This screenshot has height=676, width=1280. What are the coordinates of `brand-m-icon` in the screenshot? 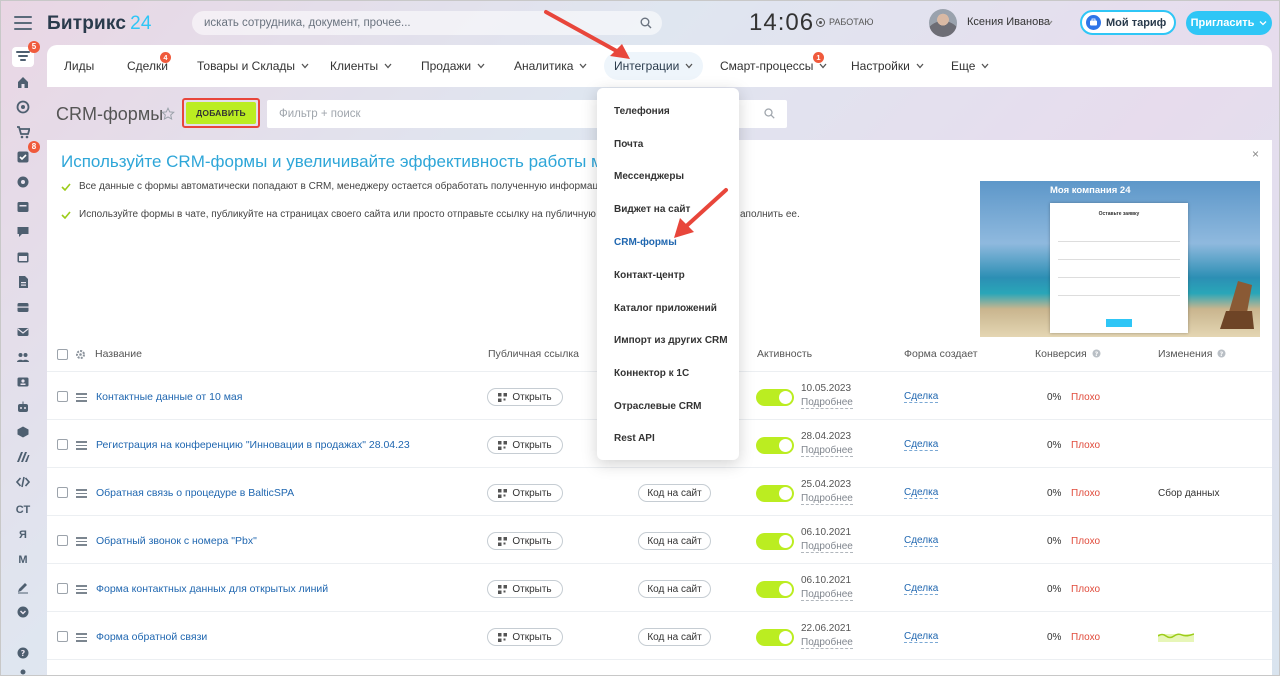 It's located at (23, 457).